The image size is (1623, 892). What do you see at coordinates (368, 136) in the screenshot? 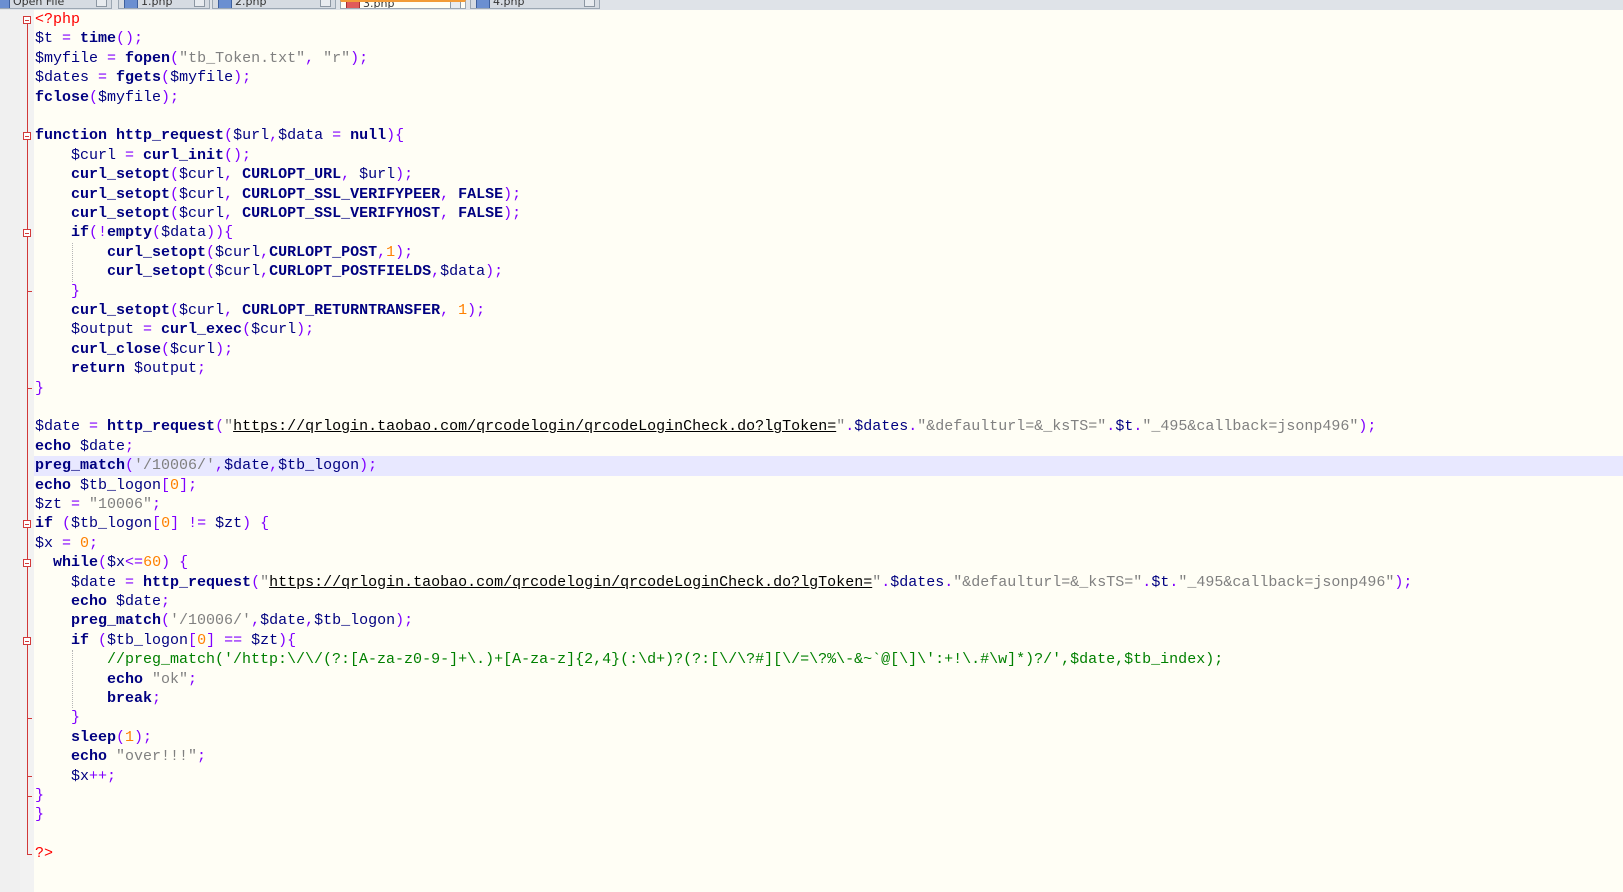
I see `token: null` at bounding box center [368, 136].